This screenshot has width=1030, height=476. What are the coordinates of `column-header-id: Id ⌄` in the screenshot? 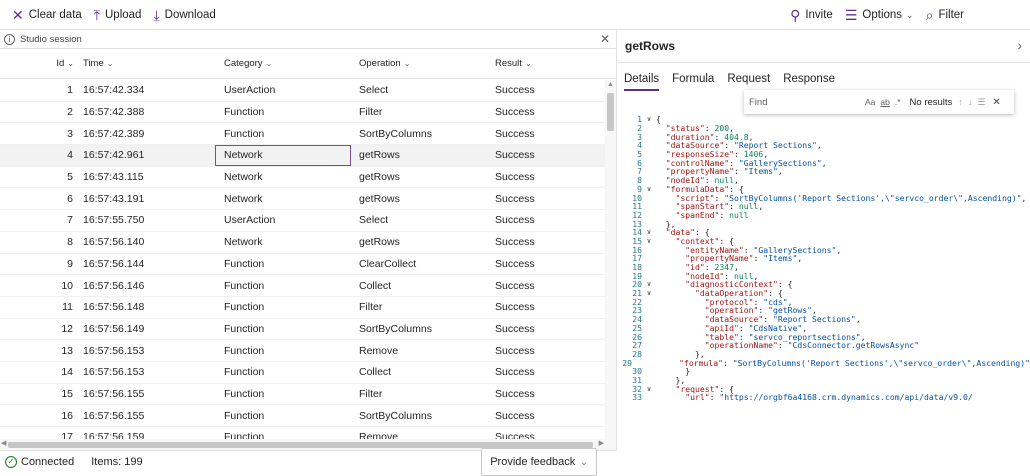 It's located at (40, 63).